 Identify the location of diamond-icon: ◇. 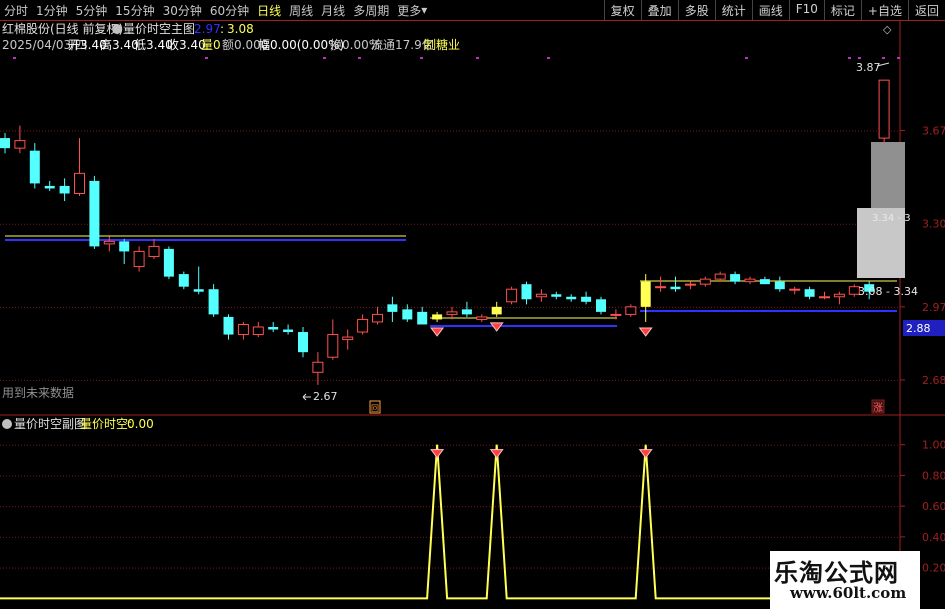
(887, 29).